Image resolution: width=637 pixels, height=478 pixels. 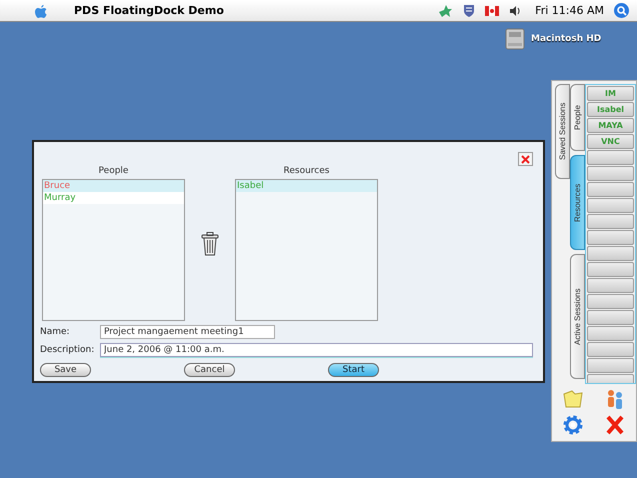 What do you see at coordinates (187, 332) in the screenshot?
I see `text-field: Project mangaement meeting1` at bounding box center [187, 332].